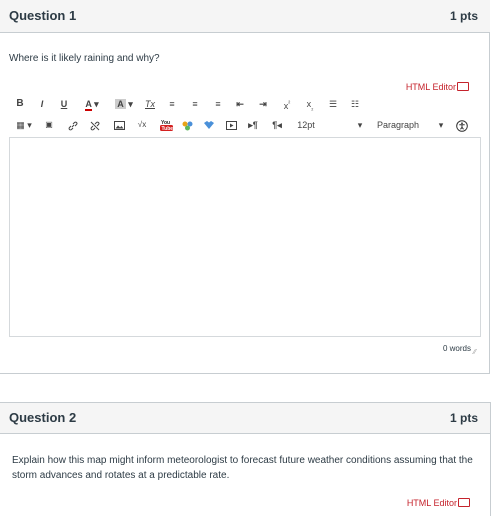 This screenshot has width=491, height=516. Describe the element at coordinates (431, 503) in the screenshot. I see `html-editor-label-2: HTML Editor` at that location.